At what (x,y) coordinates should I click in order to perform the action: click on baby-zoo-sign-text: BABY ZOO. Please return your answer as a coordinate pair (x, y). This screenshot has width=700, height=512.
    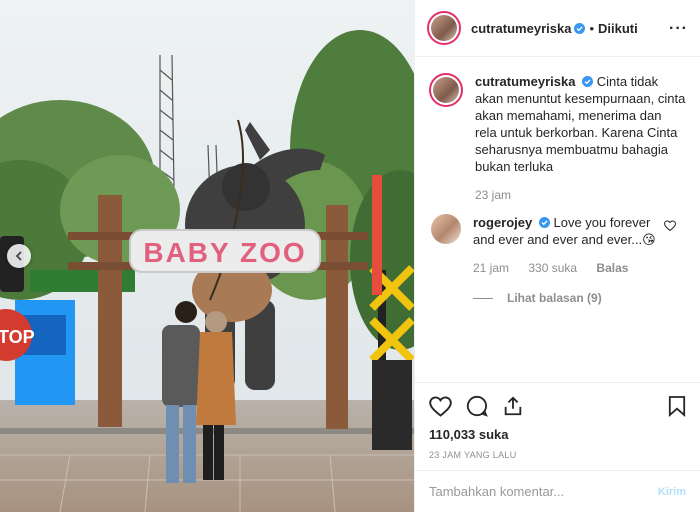
    Looking at the image, I should click on (224, 252).